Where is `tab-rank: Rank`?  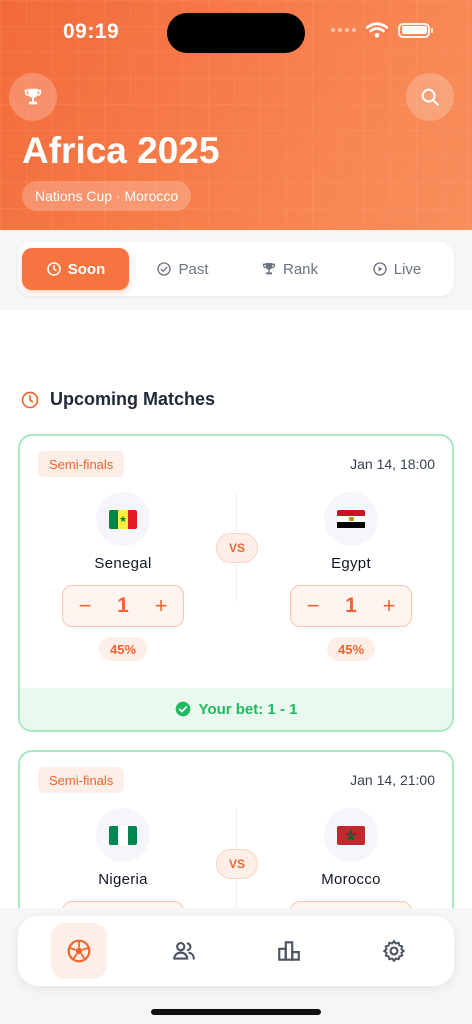 tab-rank: Rank is located at coordinates (289, 269).